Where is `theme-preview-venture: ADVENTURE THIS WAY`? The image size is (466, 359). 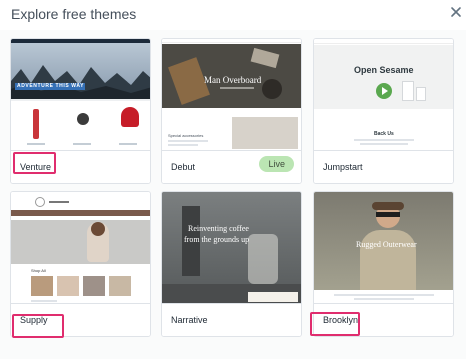 theme-preview-venture: ADVENTURE THIS WAY is located at coordinates (80, 95).